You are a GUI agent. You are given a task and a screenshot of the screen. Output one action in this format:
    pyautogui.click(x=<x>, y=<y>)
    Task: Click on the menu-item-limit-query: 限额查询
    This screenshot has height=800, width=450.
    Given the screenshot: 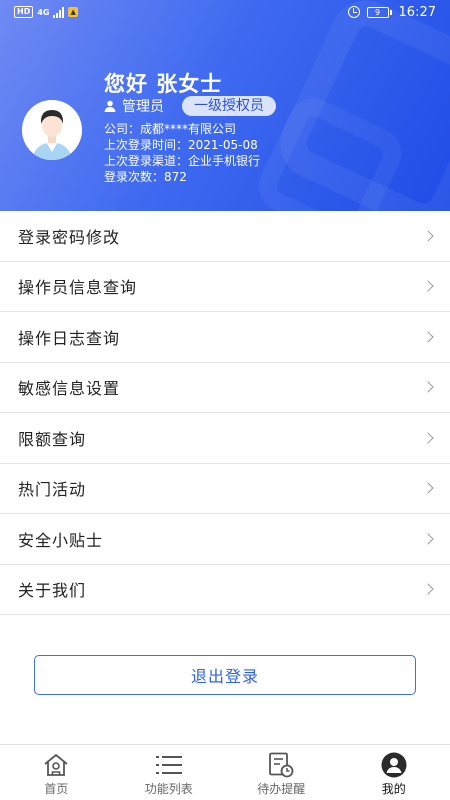 What is the action you would take?
    pyautogui.click(x=225, y=438)
    